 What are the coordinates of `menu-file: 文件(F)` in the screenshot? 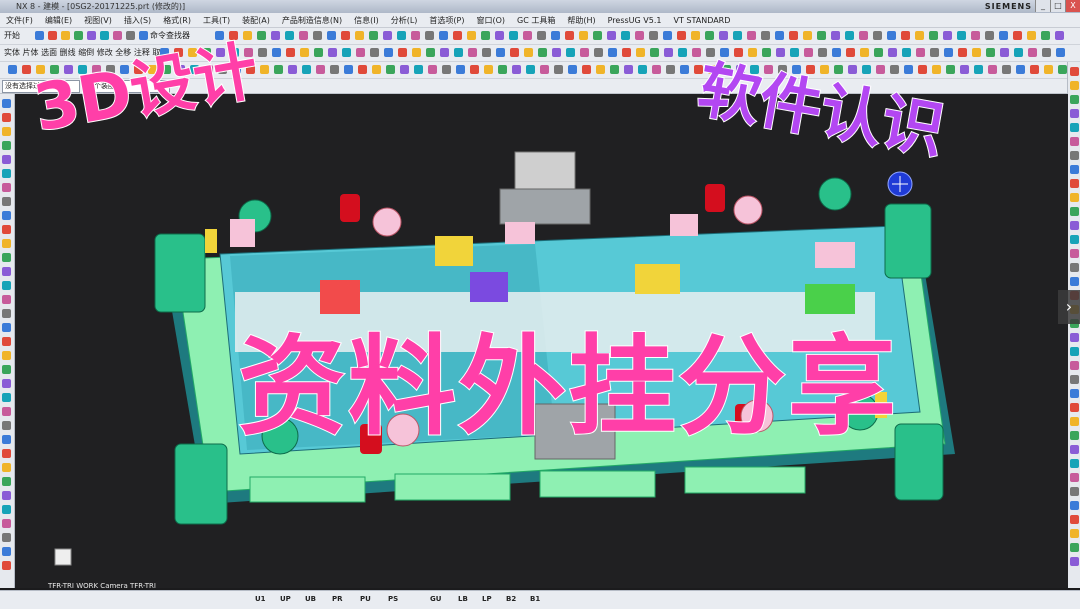 It's located at (19, 20).